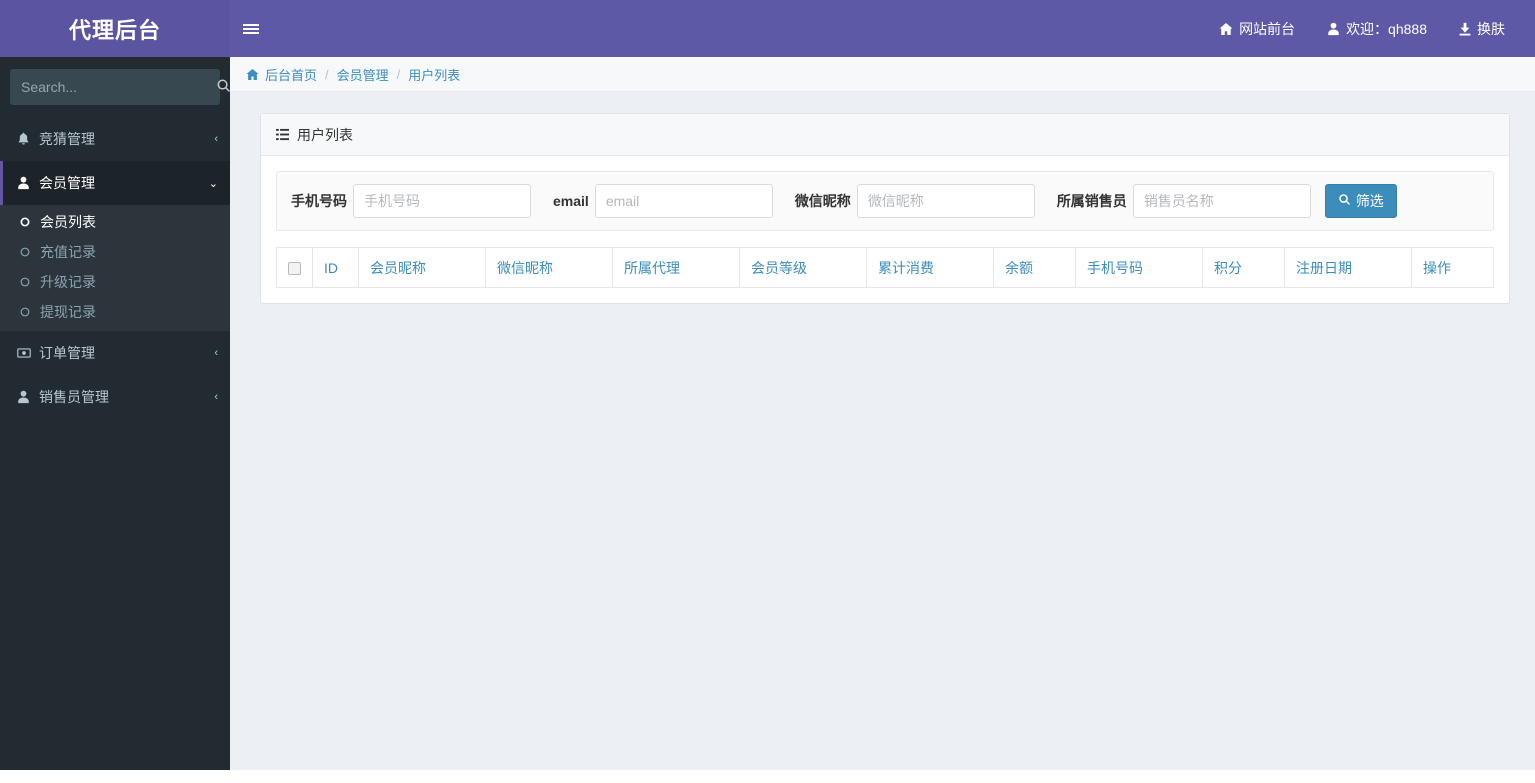 Image resolution: width=1535 pixels, height=783 pixels. What do you see at coordinates (1465, 29) in the screenshot?
I see `download-icon` at bounding box center [1465, 29].